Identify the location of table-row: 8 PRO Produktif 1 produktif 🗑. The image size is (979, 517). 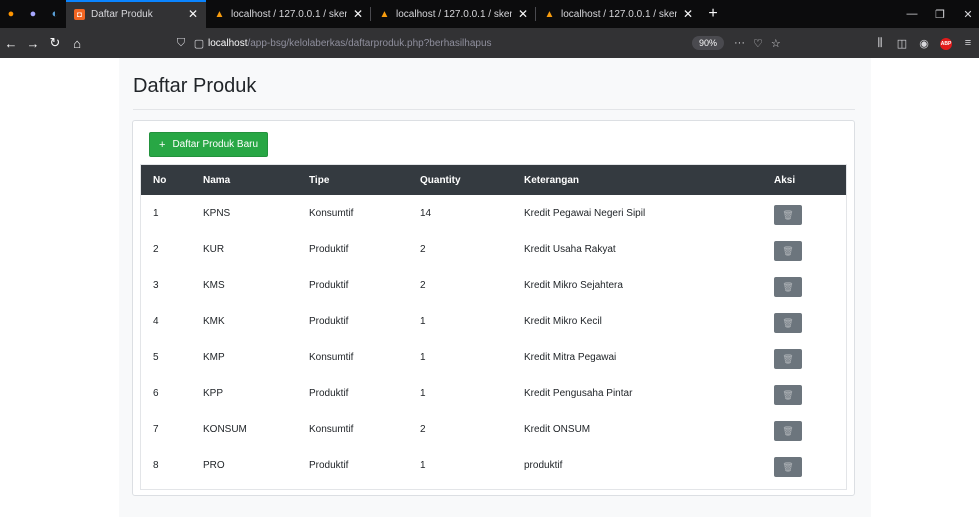
(493, 465).